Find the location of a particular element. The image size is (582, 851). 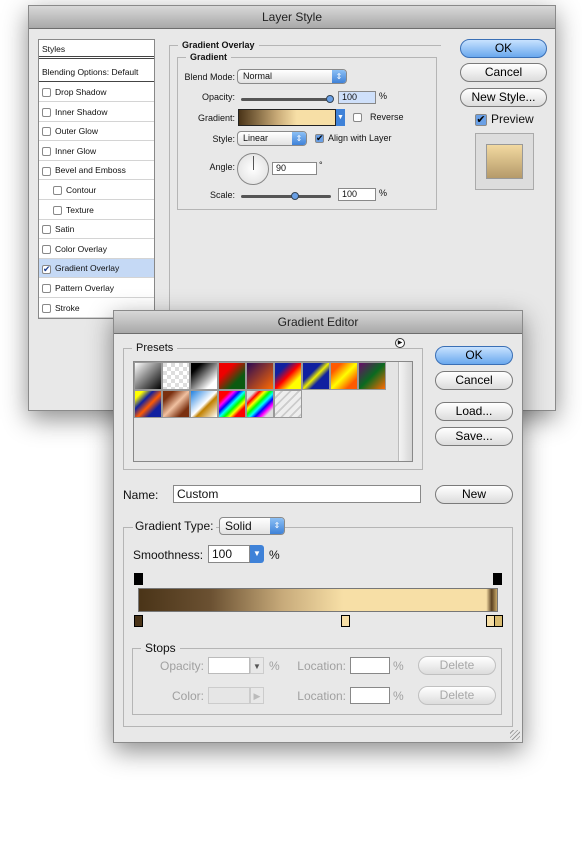

presets-menu-icon: ▶ is located at coordinates (400, 343).